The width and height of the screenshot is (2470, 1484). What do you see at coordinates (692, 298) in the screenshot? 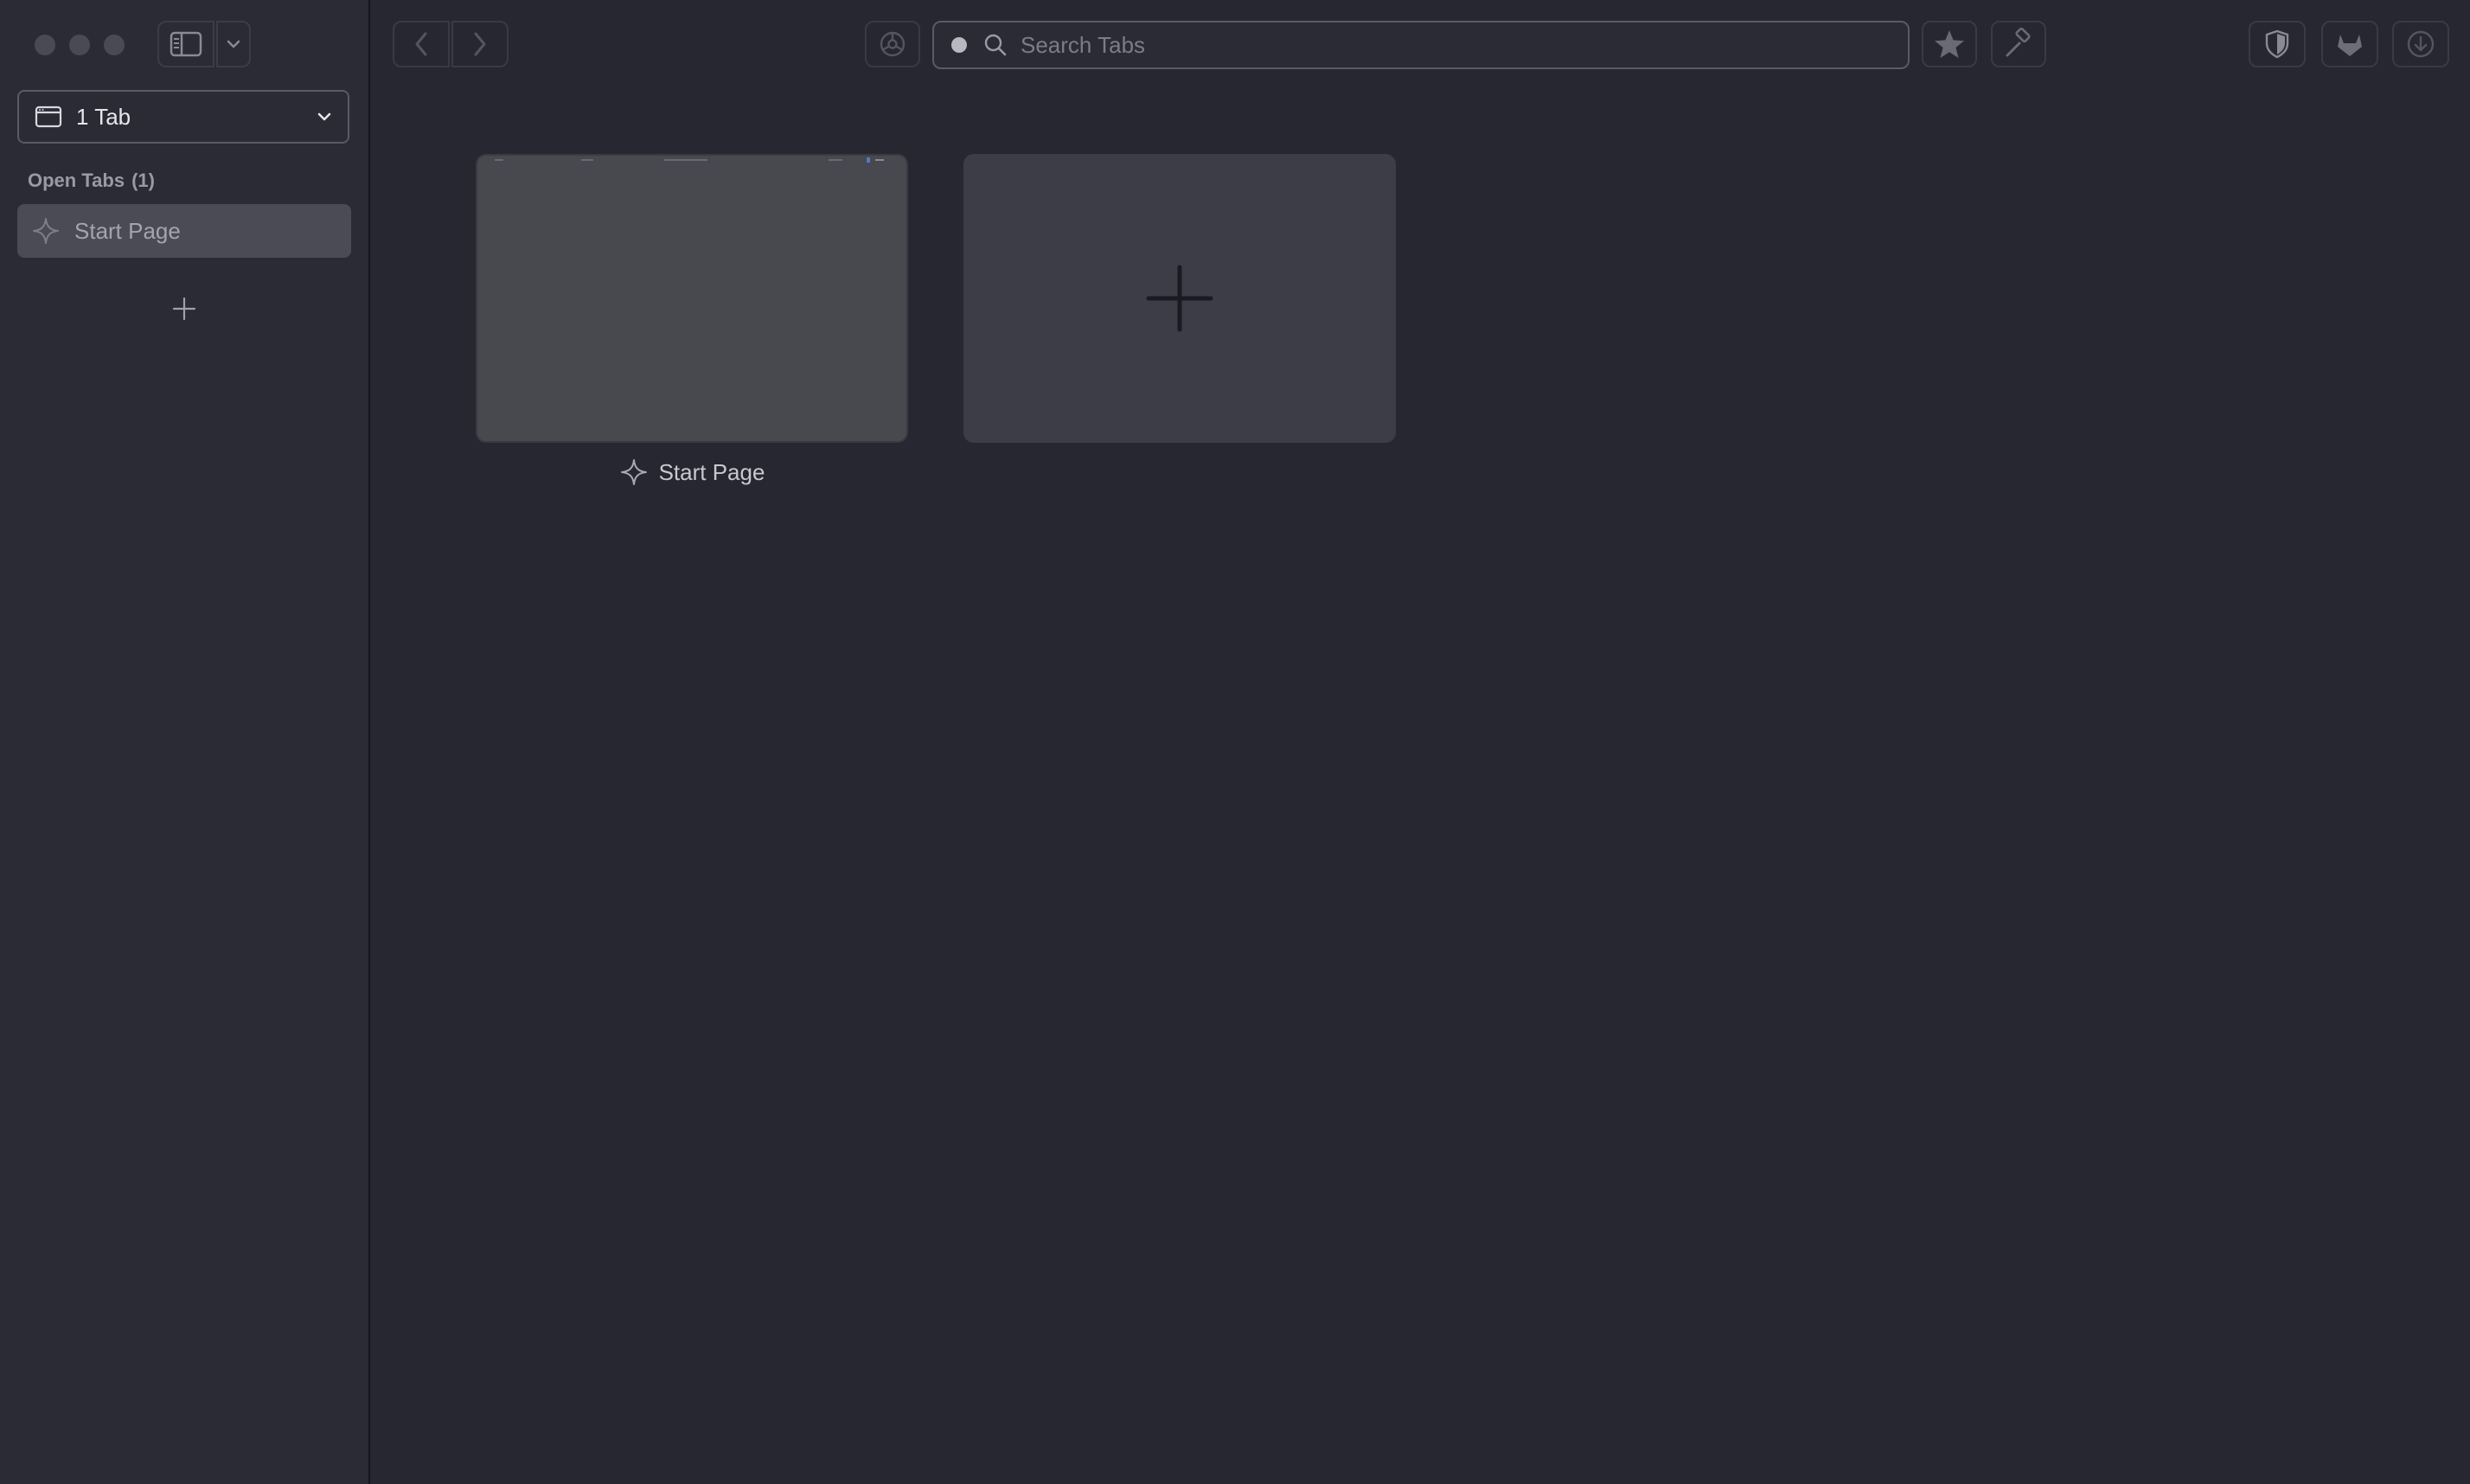
I see `tab-card-start-page` at bounding box center [692, 298].